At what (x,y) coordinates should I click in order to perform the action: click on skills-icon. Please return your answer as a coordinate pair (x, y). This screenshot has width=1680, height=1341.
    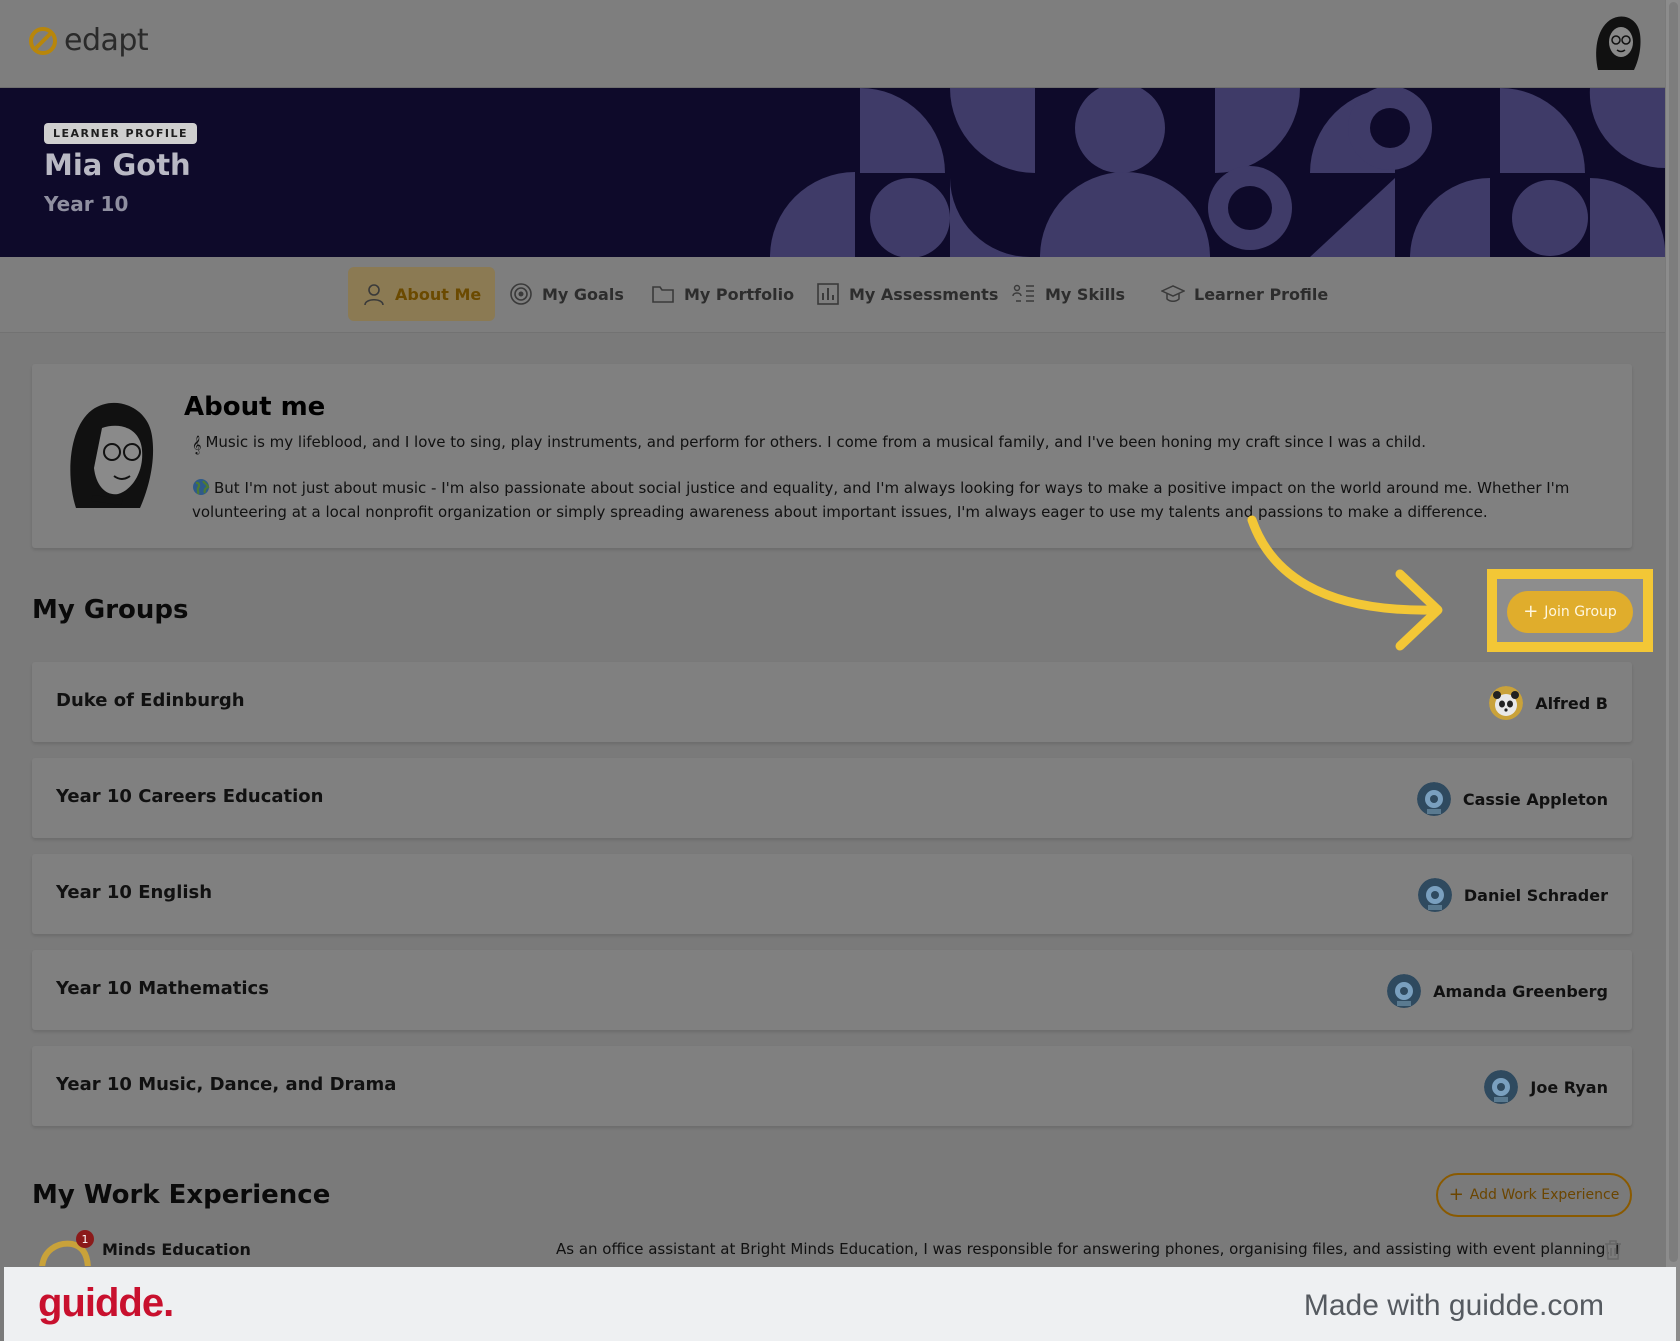
    Looking at the image, I should click on (1023, 293).